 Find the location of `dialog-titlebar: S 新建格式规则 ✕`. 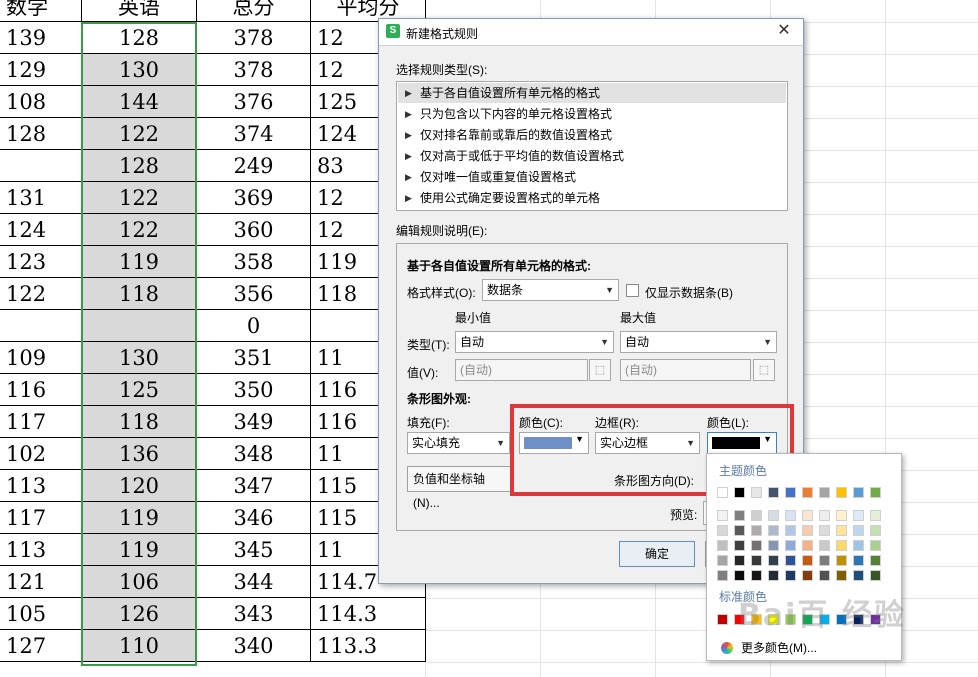

dialog-titlebar: S 新建格式规则 ✕ is located at coordinates (591, 32).